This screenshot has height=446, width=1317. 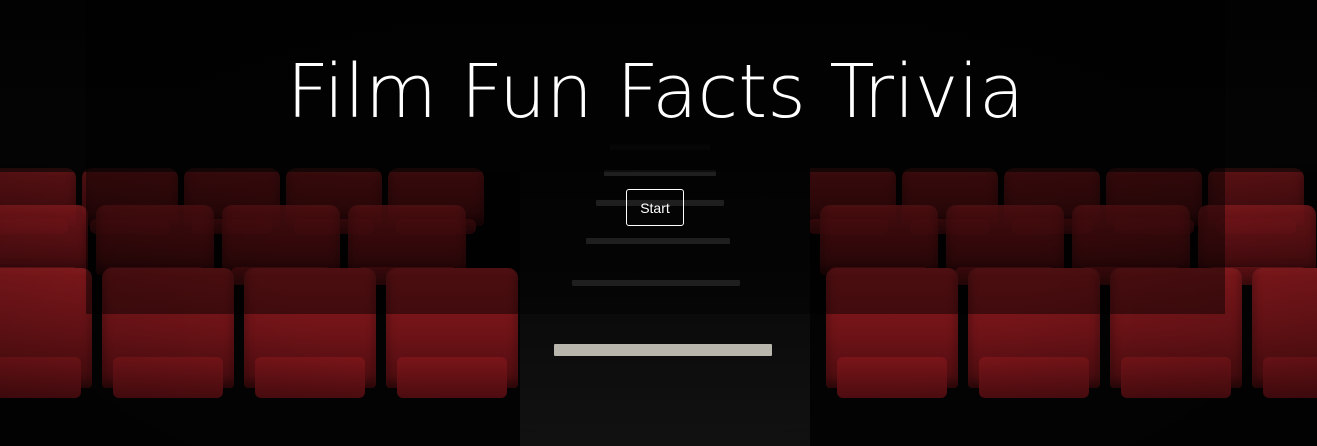 What do you see at coordinates (655, 92) in the screenshot?
I see `page-title: Film Fun Facts Trivia` at bounding box center [655, 92].